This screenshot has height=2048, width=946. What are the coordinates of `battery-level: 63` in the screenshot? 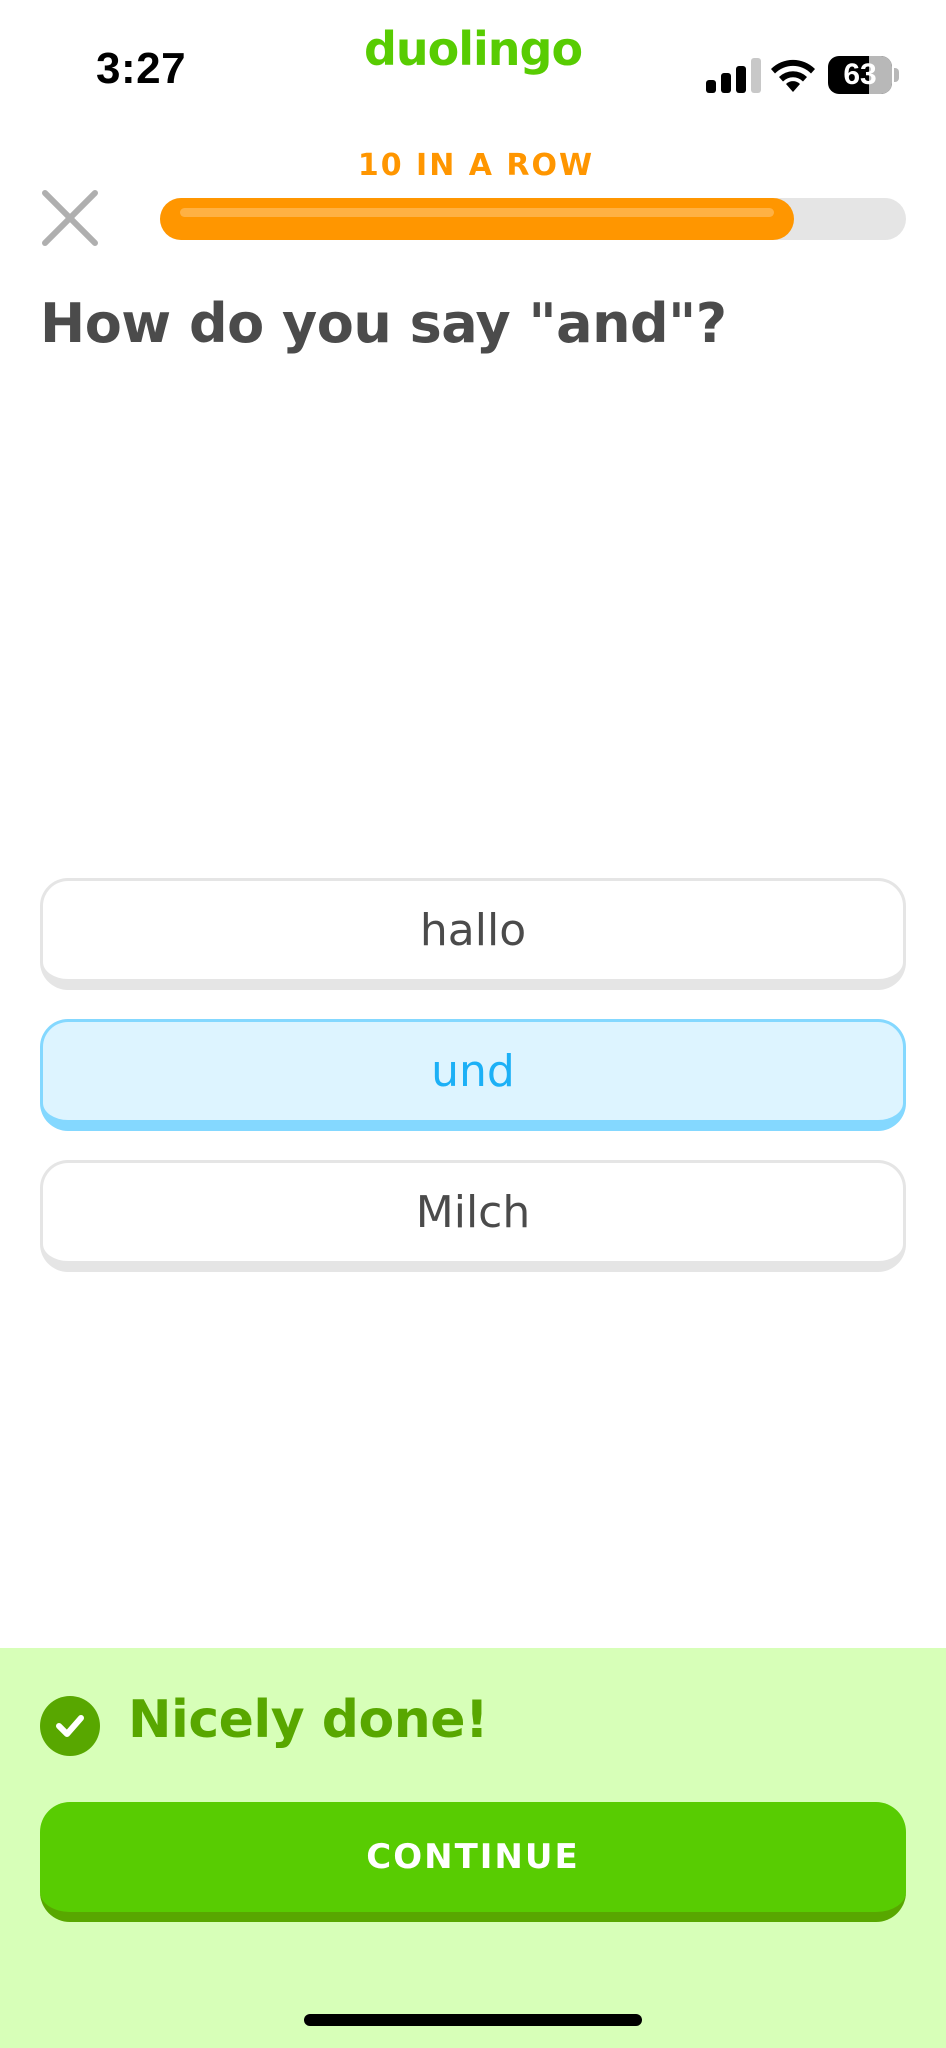 It's located at (860, 74).